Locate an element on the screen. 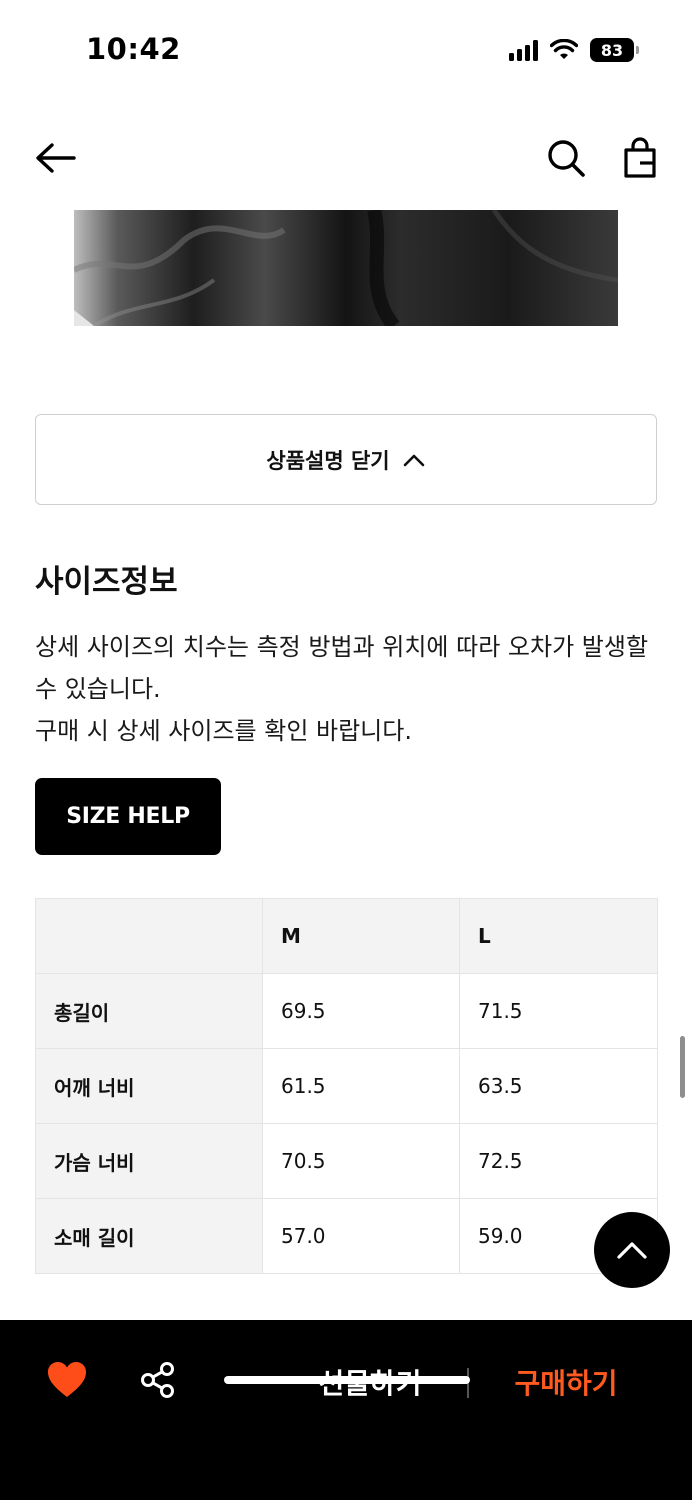 This screenshot has height=1500, width=692. table-row: 총길이 69.5 71.5 is located at coordinates (346, 1011).